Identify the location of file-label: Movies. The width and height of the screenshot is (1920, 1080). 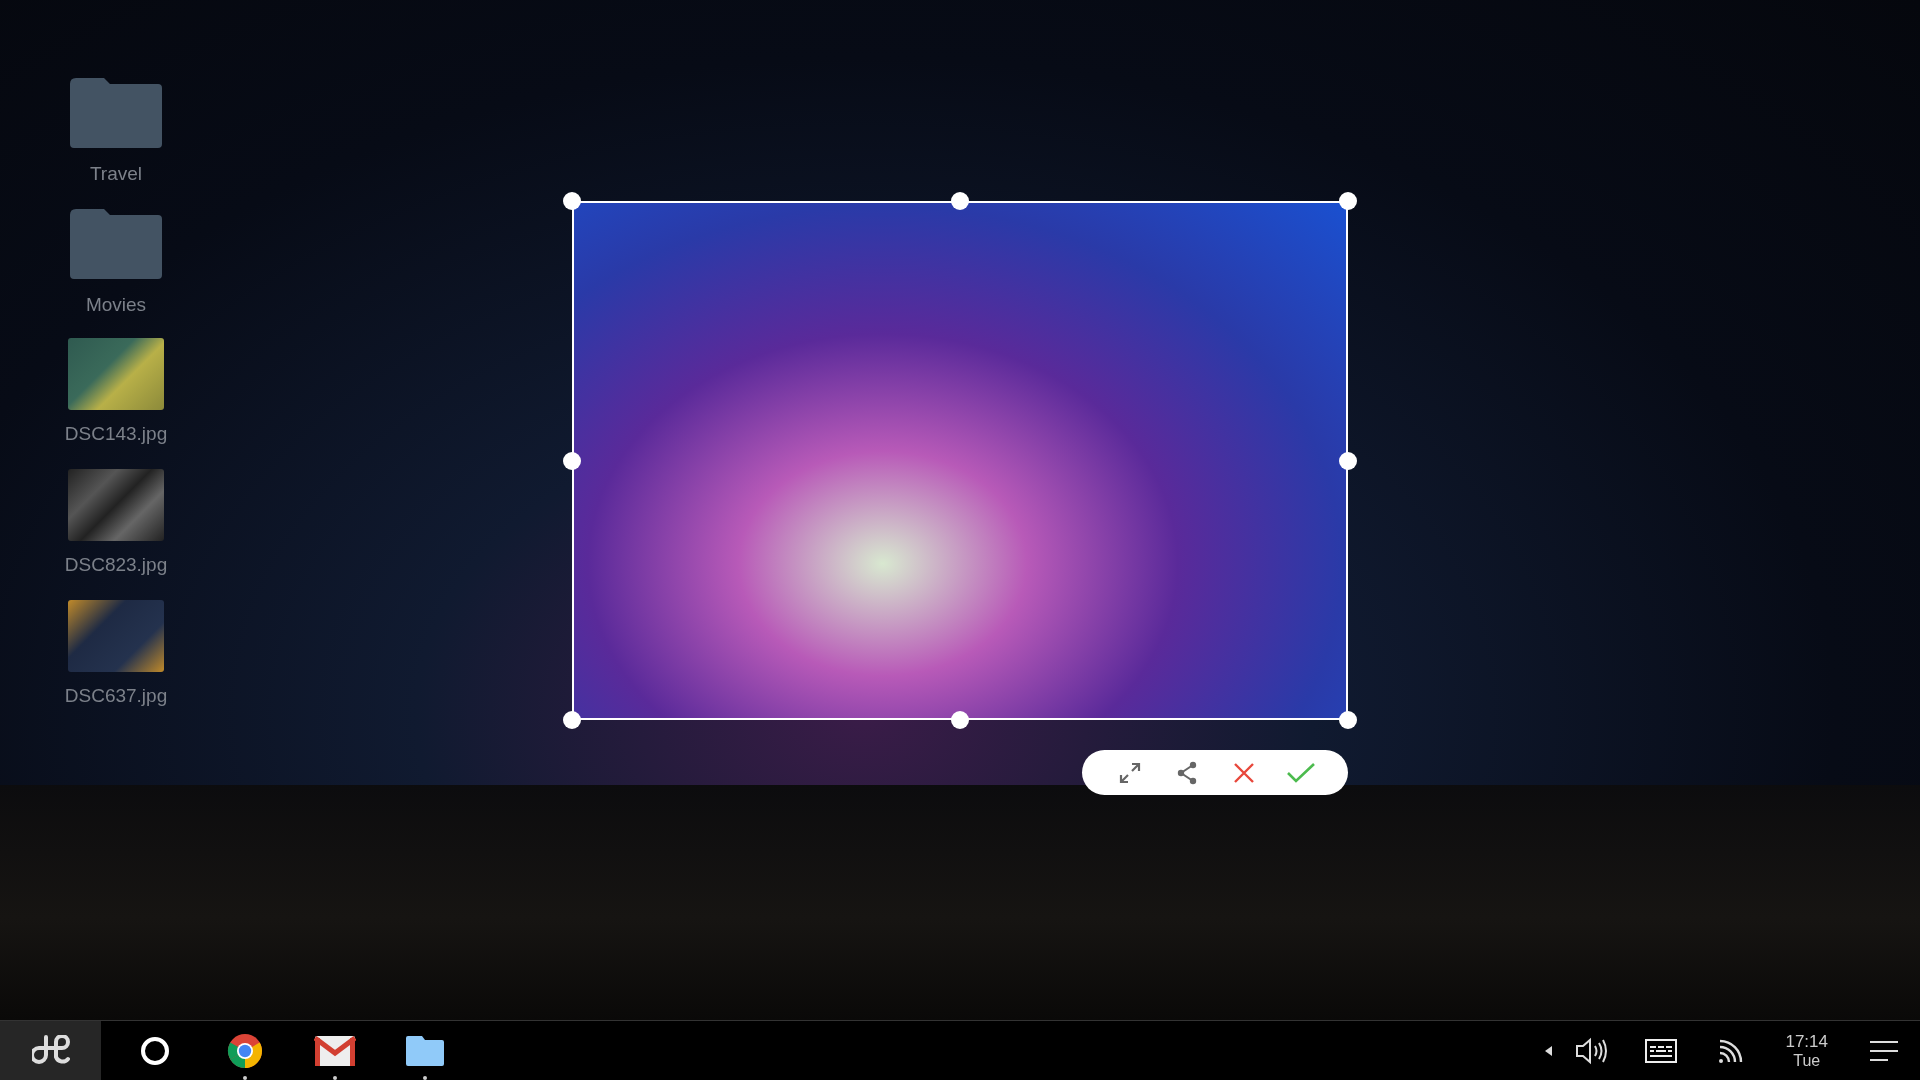
(116, 305).